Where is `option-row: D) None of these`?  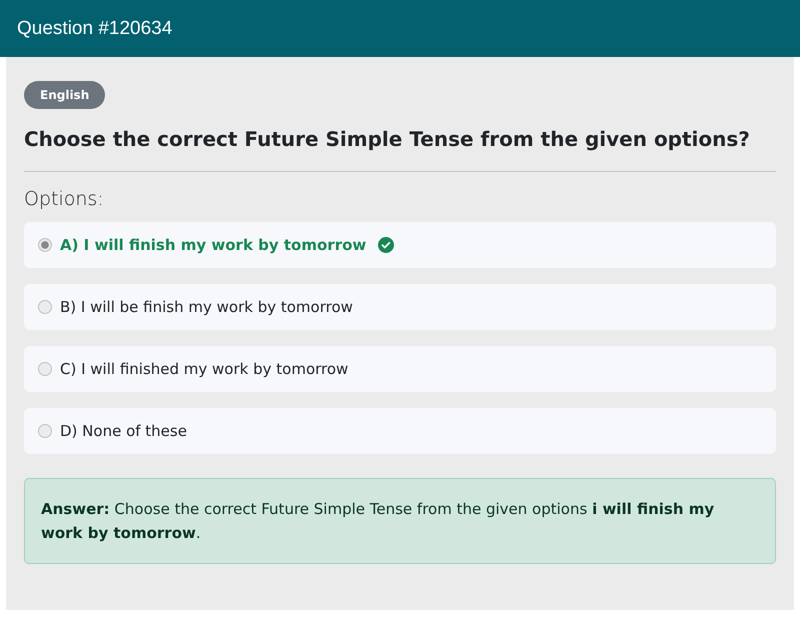
option-row: D) None of these is located at coordinates (400, 431).